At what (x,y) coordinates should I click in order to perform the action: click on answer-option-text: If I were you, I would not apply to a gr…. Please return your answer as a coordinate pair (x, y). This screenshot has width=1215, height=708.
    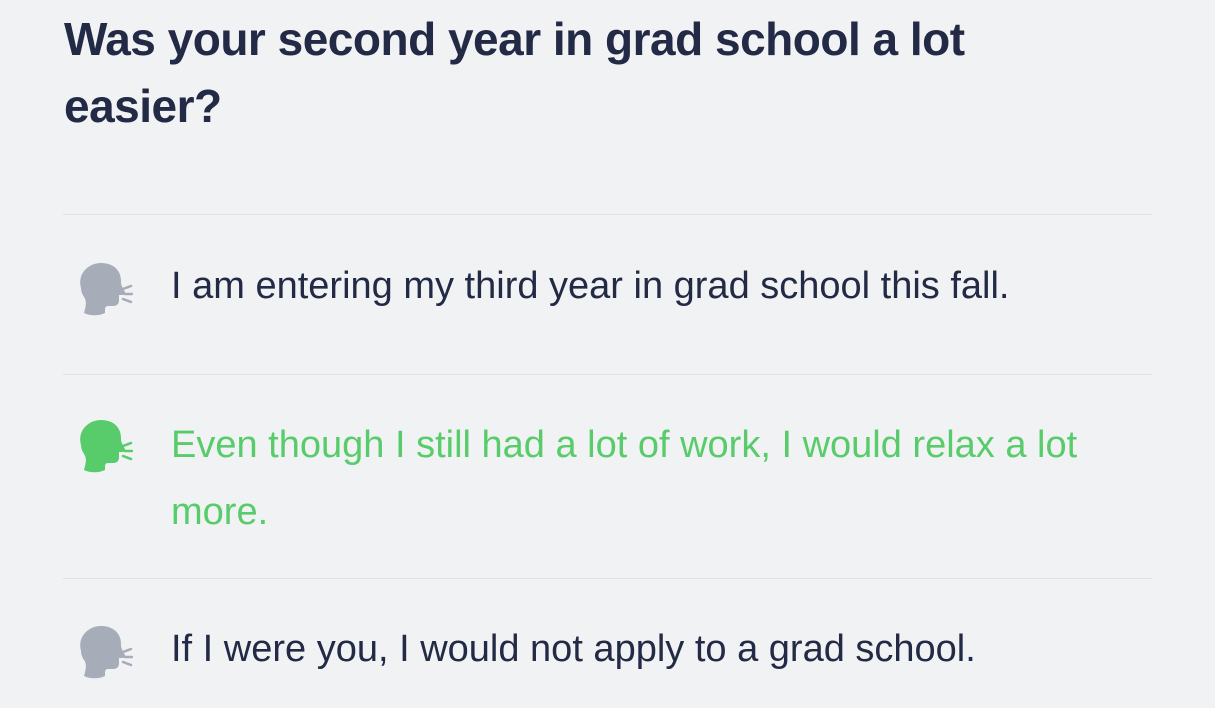
    Looking at the image, I should click on (573, 649).